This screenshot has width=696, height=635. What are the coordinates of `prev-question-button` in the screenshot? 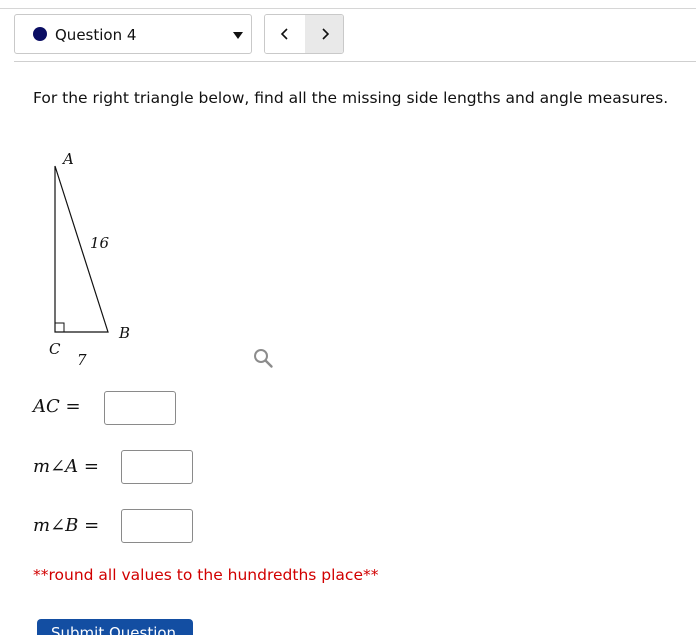 It's located at (285, 34).